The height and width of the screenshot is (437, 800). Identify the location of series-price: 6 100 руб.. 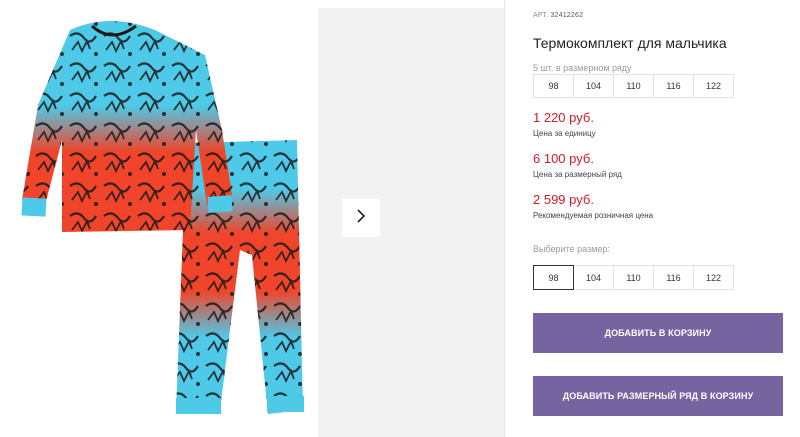
(563, 158).